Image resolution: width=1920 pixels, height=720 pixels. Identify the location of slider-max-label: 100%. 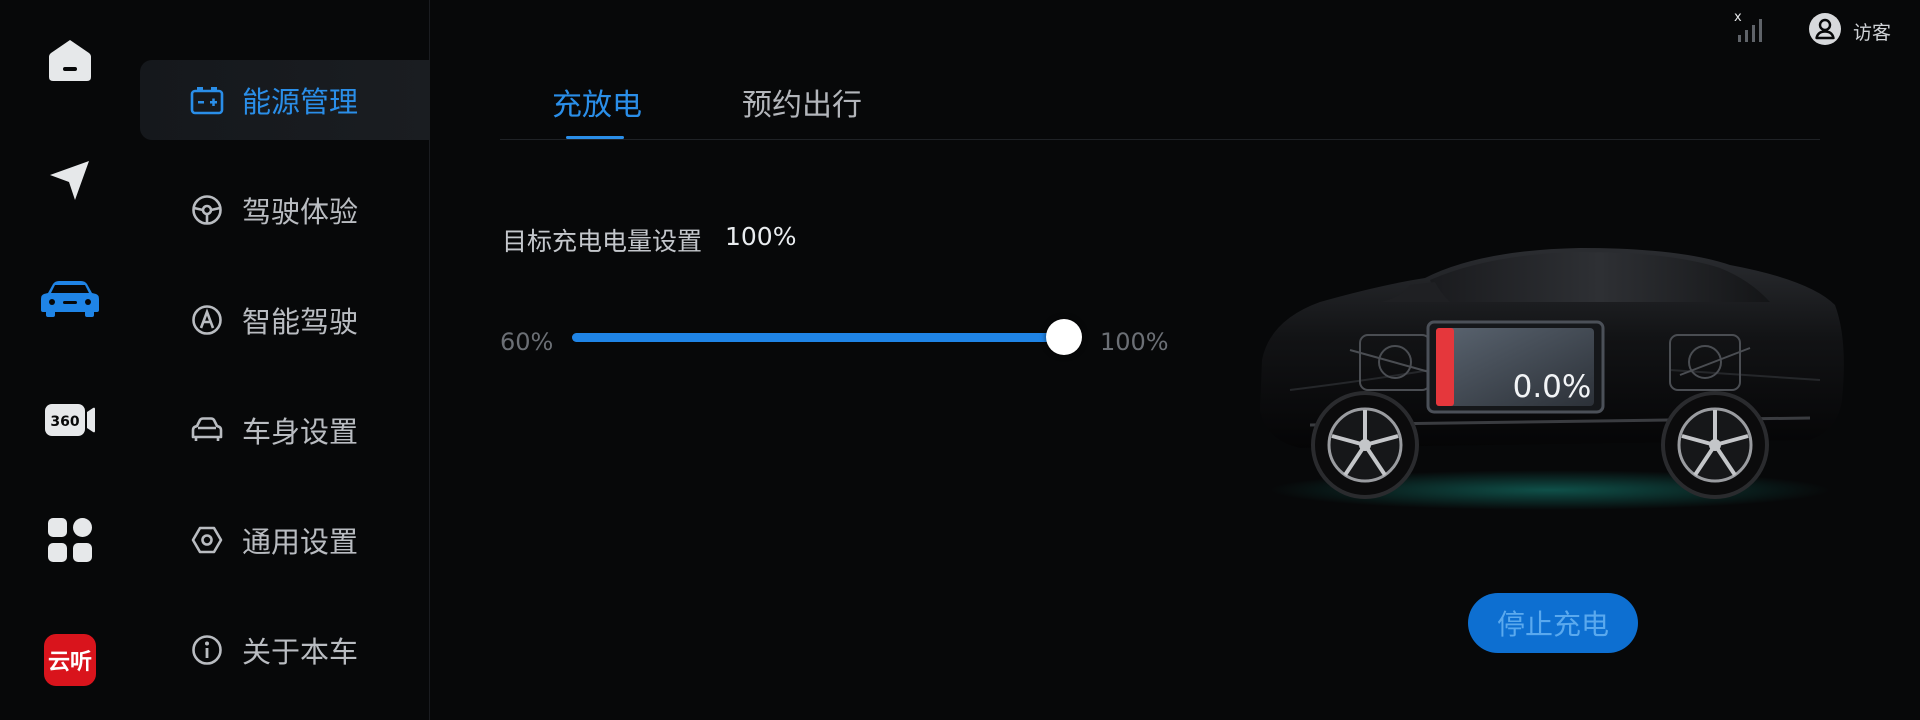
(1134, 342).